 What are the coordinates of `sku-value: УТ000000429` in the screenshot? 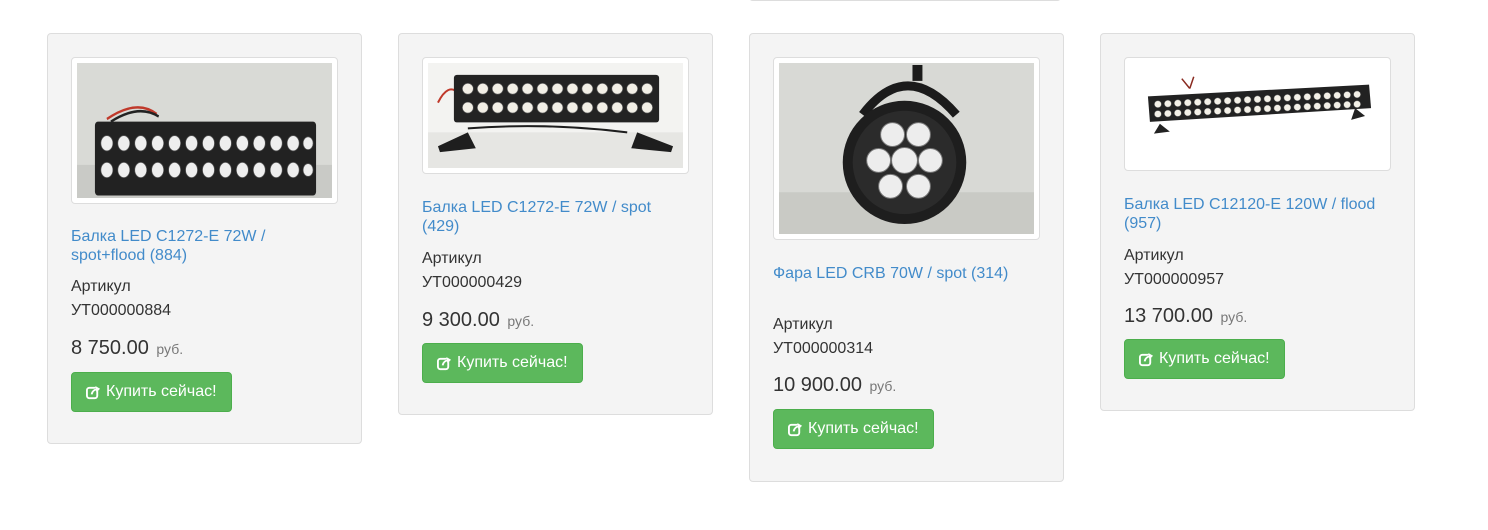 It's located at (472, 282).